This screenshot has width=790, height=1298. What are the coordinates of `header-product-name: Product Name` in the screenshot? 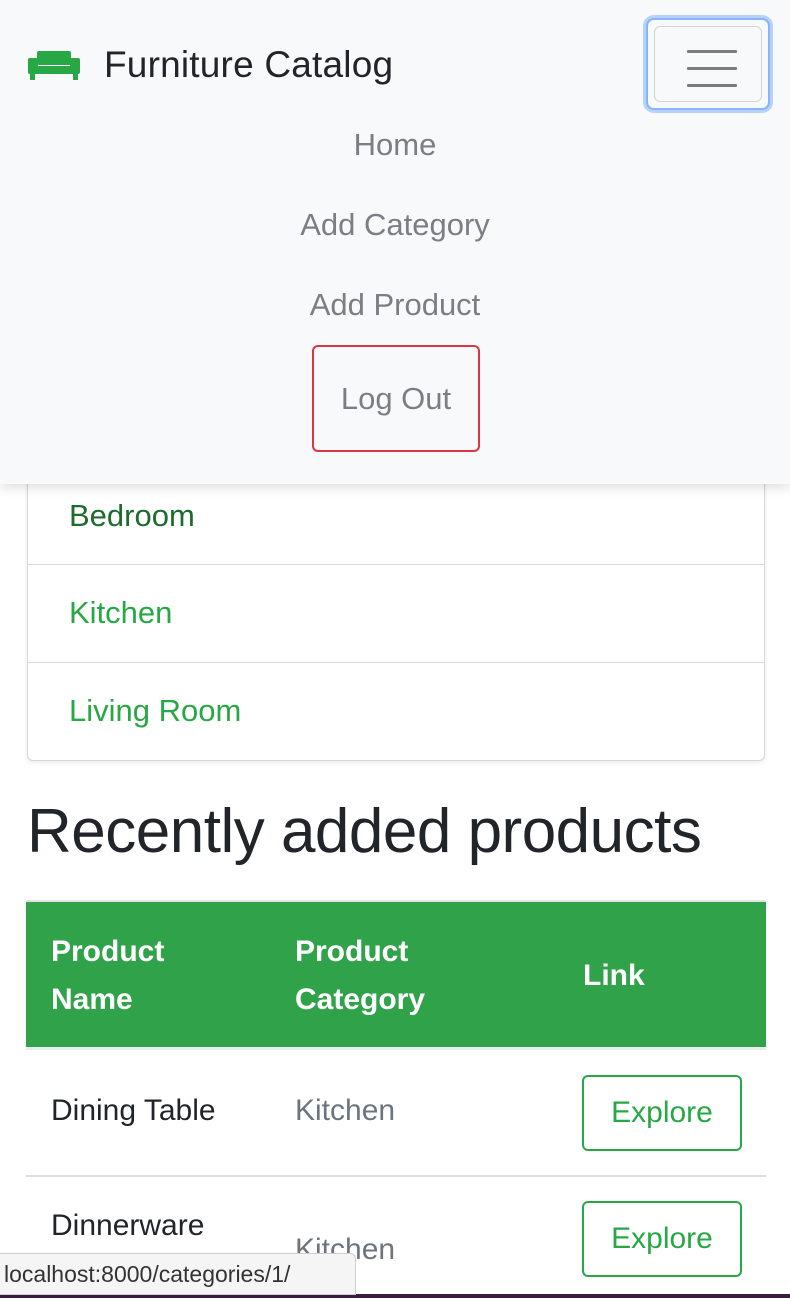 It's located at (108, 975).